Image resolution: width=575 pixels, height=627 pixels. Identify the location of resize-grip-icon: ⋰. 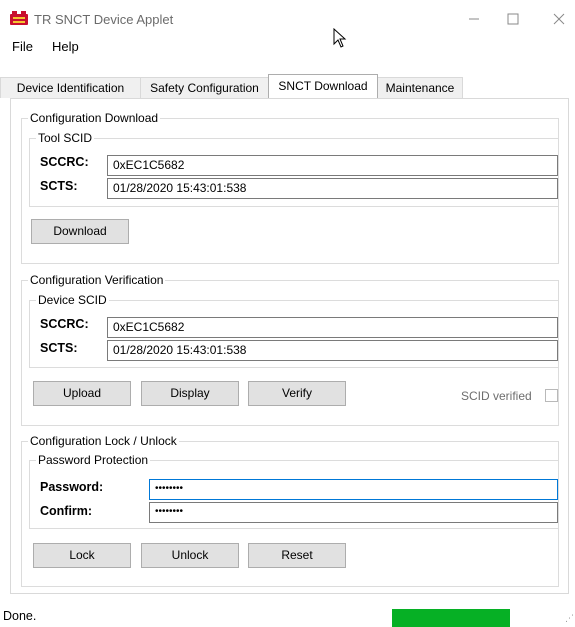
(569, 618).